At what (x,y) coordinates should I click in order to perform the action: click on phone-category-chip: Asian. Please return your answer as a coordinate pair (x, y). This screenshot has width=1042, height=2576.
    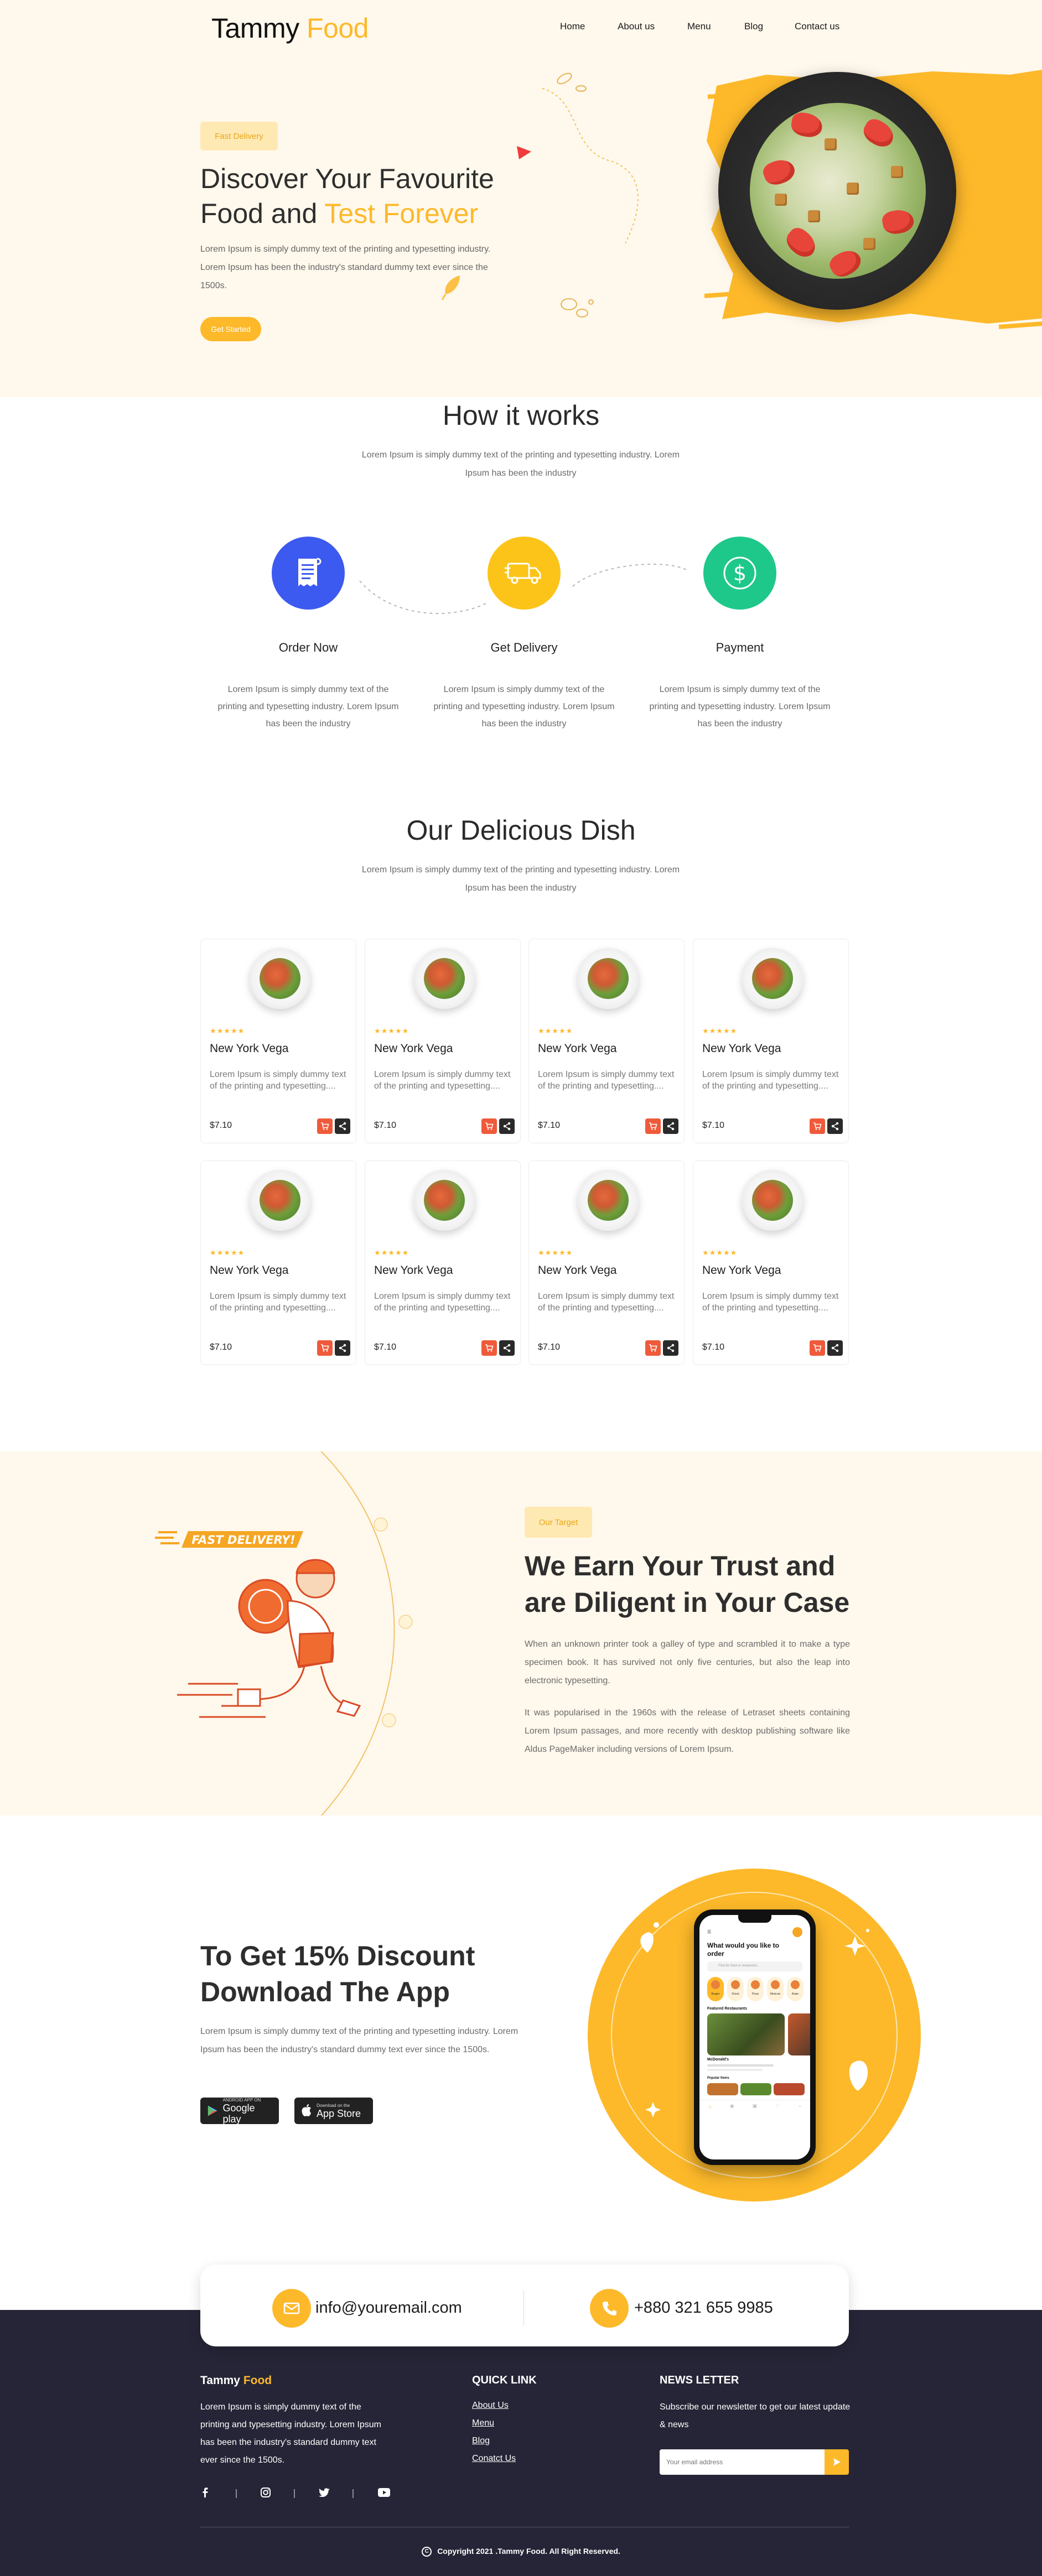
    Looking at the image, I should click on (795, 1989).